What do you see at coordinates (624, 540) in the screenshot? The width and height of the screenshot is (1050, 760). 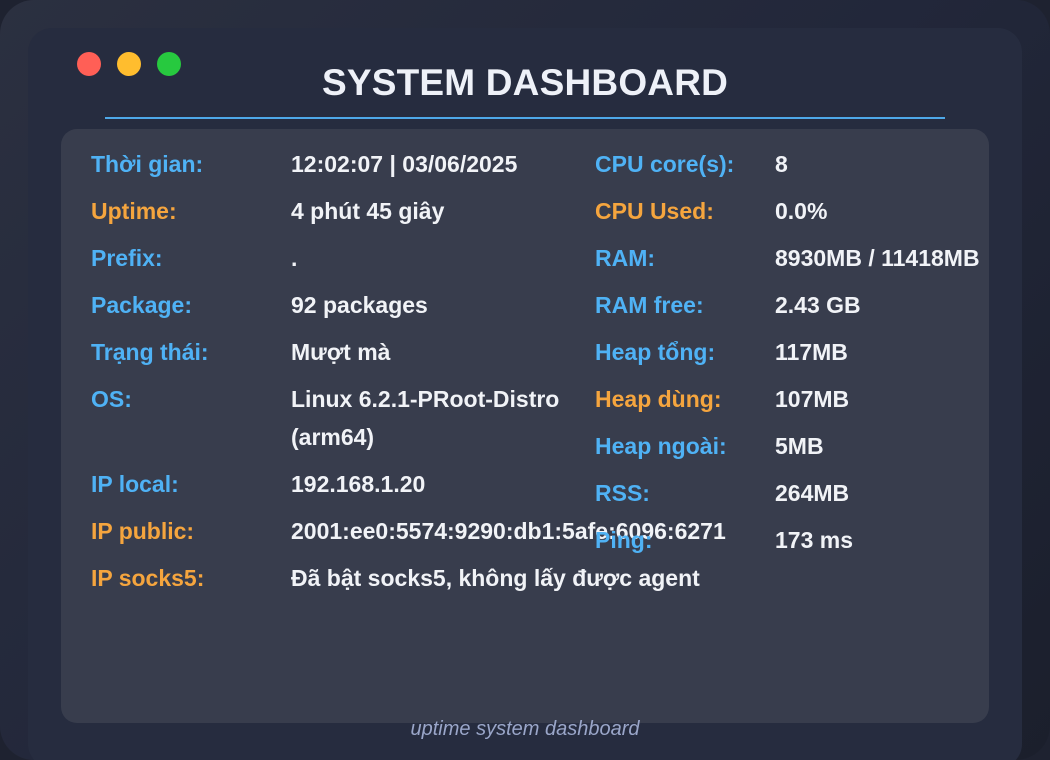 I see `label-ping: Ping:` at bounding box center [624, 540].